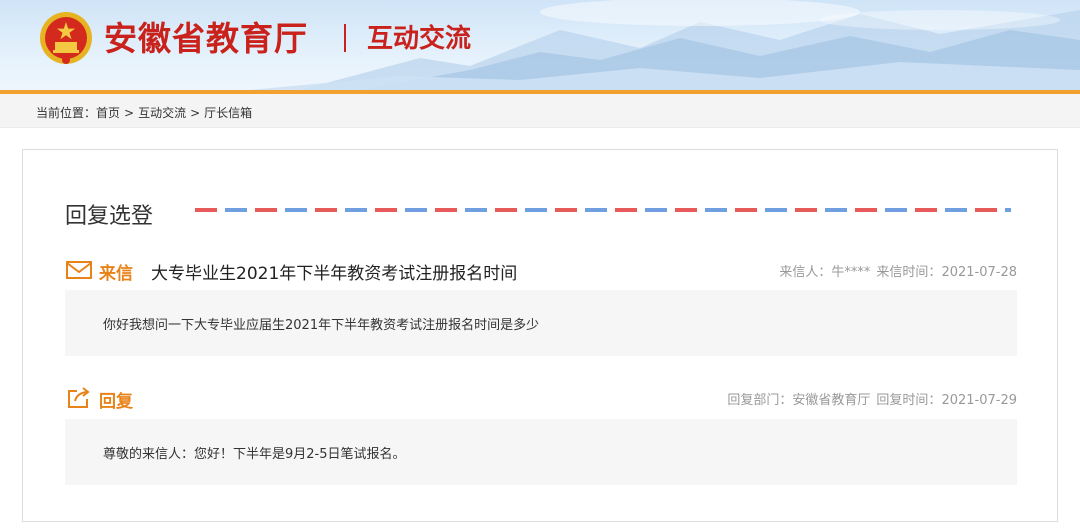 The image size is (1080, 532). Describe the element at coordinates (334, 274) in the screenshot. I see `letter-subject: 大专毕业生2021年下半年教资考试注册报名时间` at that location.